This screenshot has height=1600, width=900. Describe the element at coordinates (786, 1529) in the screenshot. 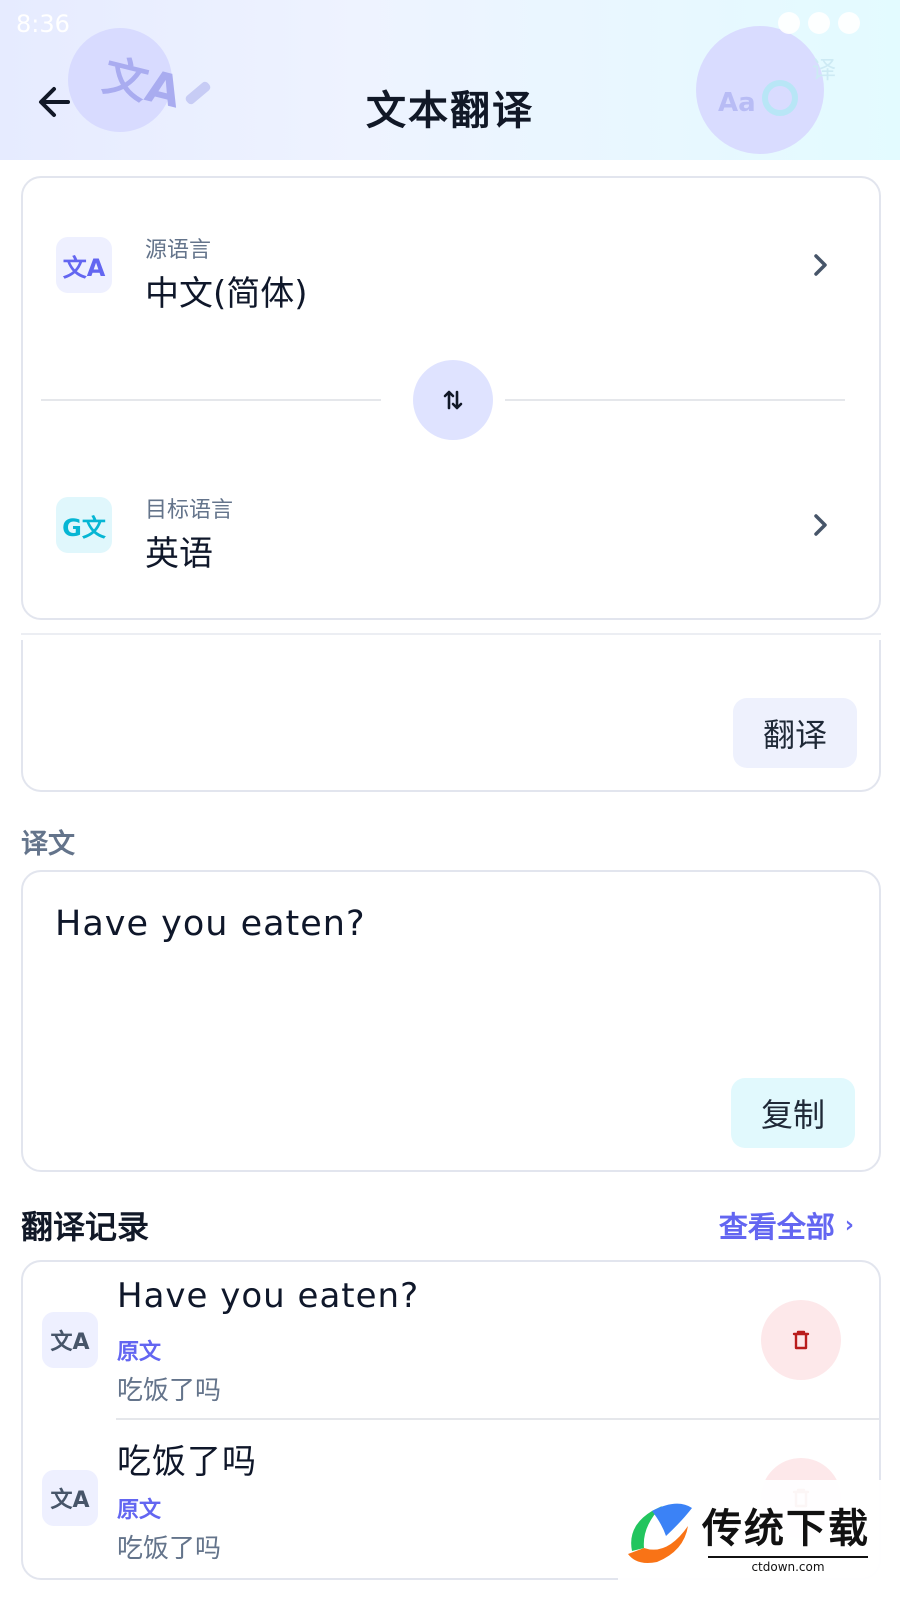

I see `watermark-text: 传统下载` at that location.